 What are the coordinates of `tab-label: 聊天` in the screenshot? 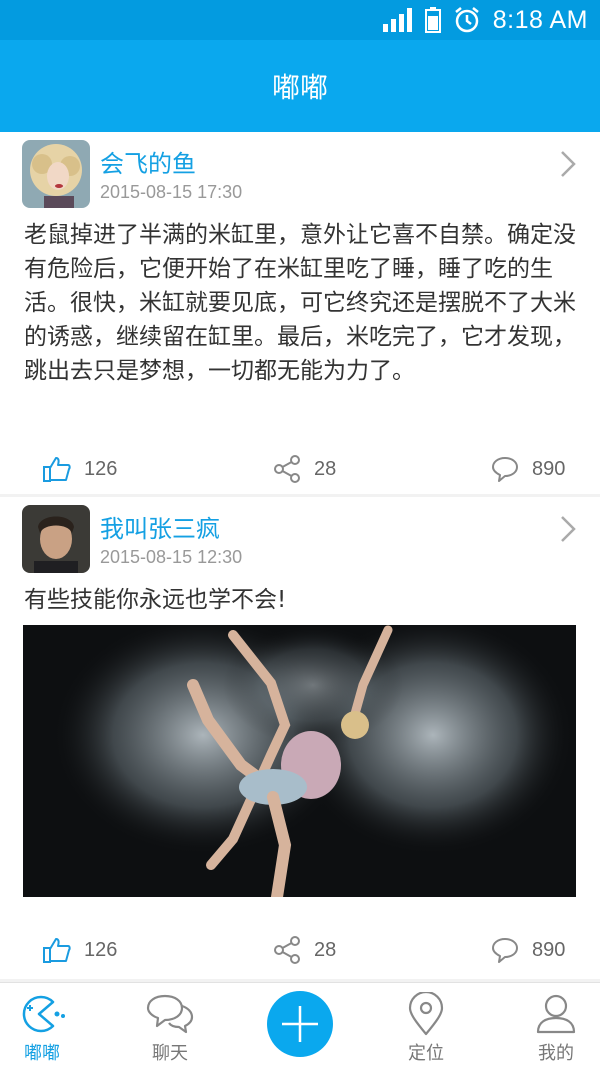 It's located at (170, 1053).